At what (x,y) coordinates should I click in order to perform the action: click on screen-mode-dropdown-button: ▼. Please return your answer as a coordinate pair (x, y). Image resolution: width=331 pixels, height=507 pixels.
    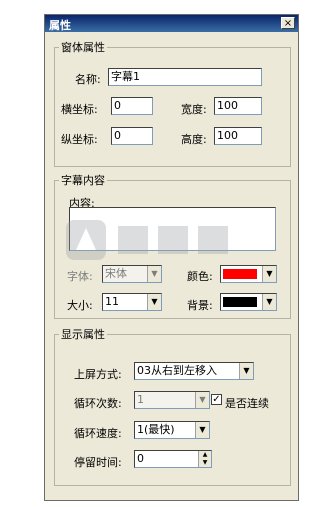
    Looking at the image, I should click on (246, 371).